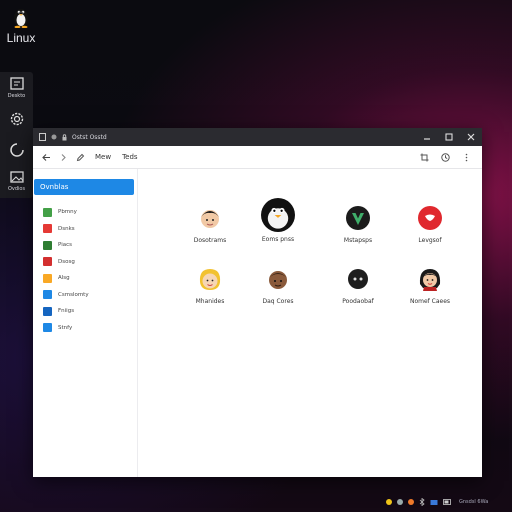  I want to click on crop-button, so click(424, 157).